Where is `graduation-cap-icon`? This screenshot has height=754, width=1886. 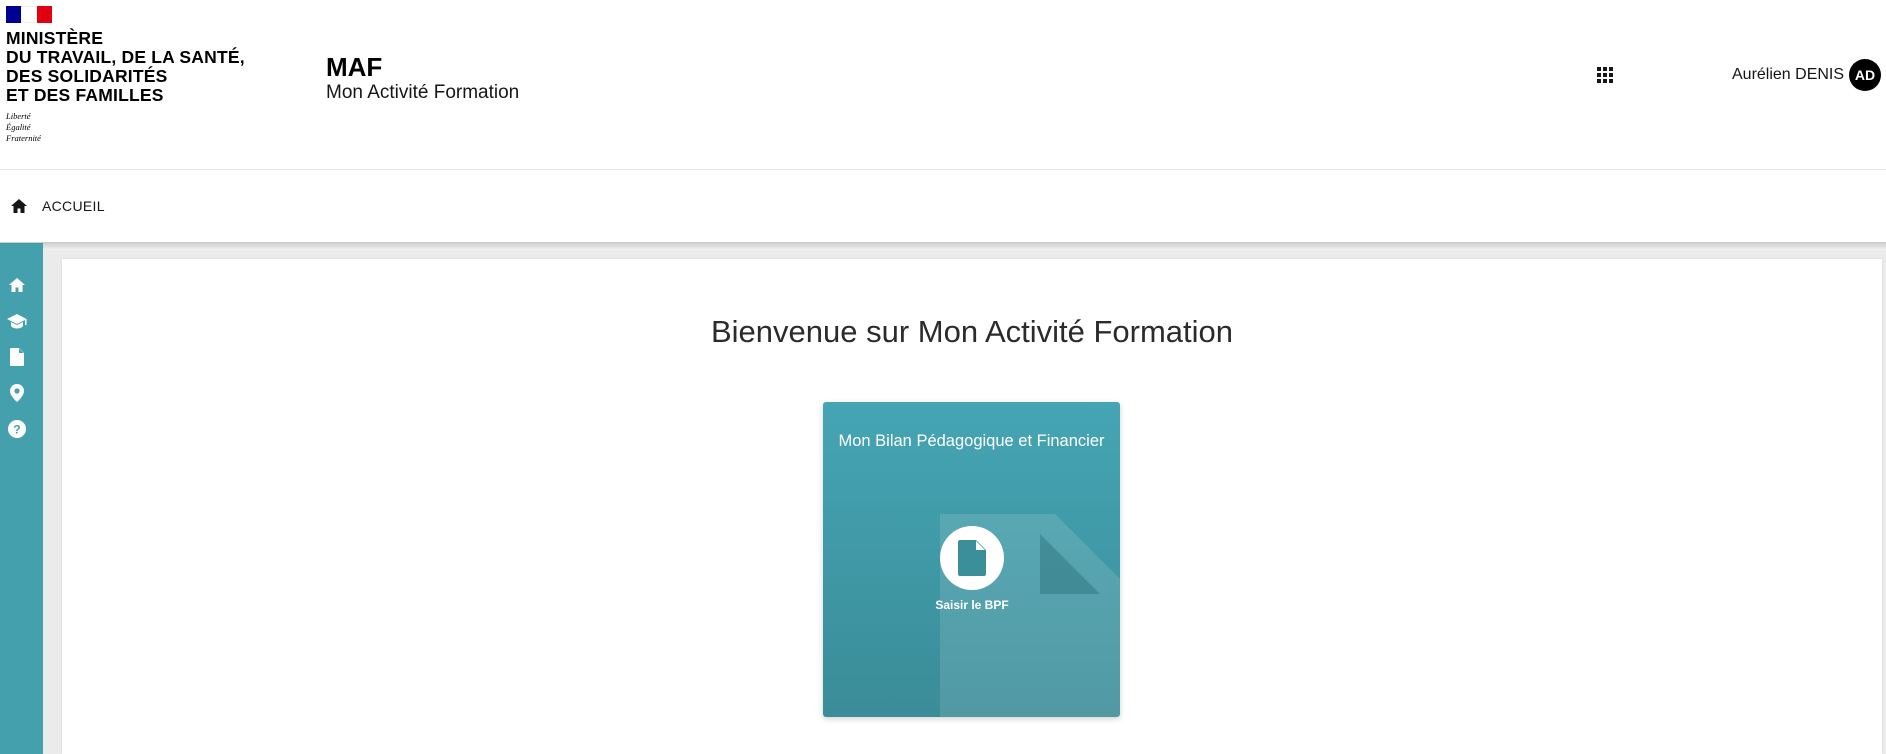 graduation-cap-icon is located at coordinates (17, 321).